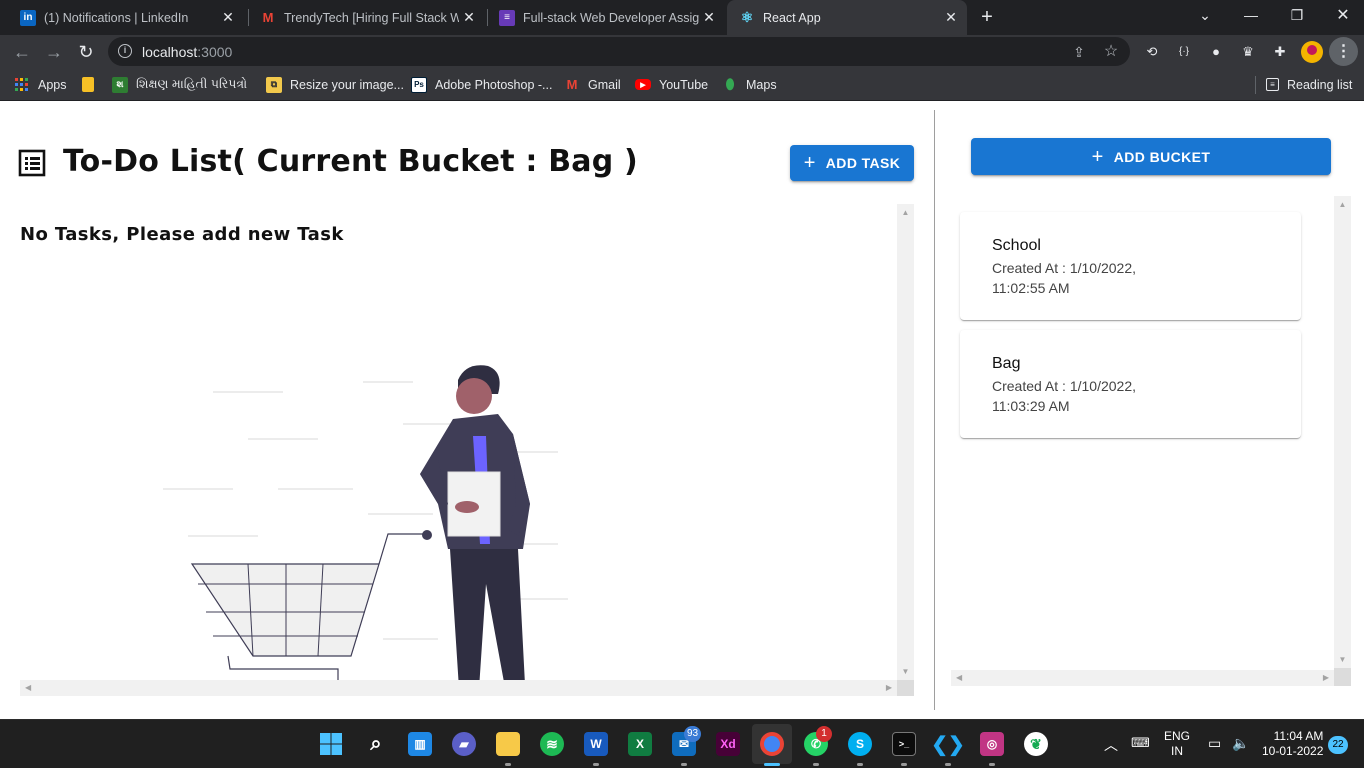 The width and height of the screenshot is (1364, 768). Describe the element at coordinates (22, 52) in the screenshot. I see `back-icon: ←` at that location.